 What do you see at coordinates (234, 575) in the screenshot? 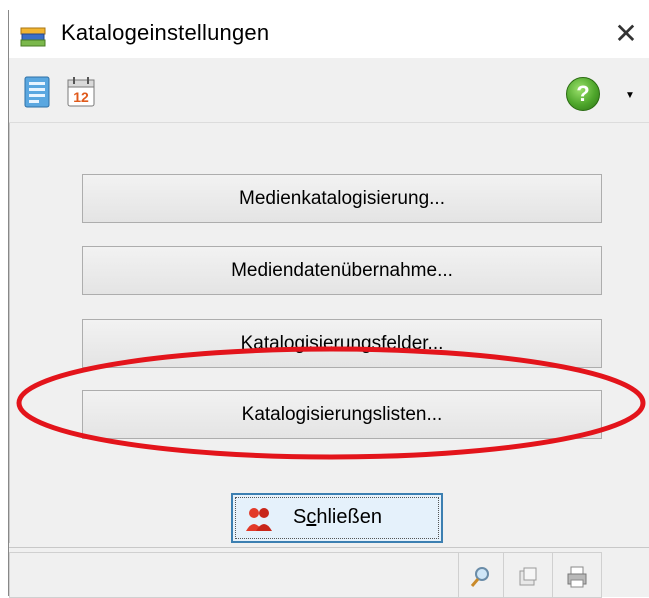
I see `status-text-cell` at bounding box center [234, 575].